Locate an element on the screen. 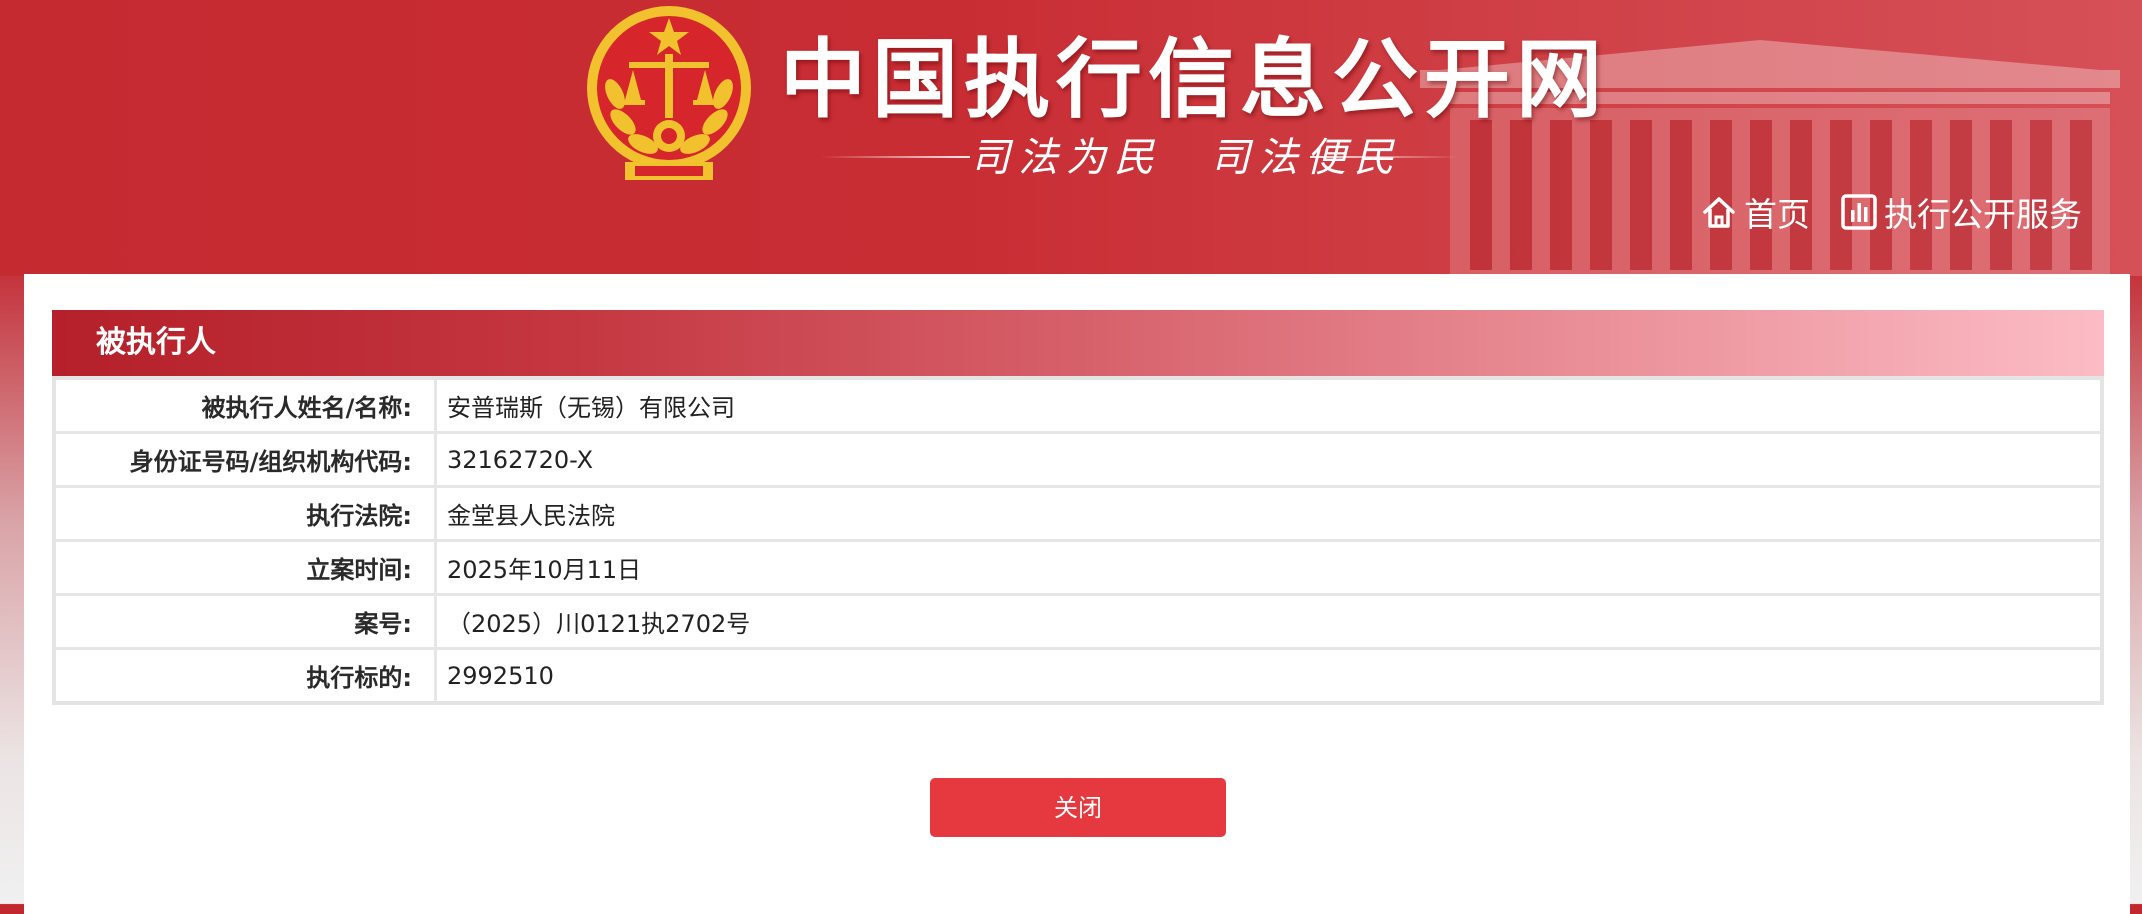 Image resolution: width=2142 pixels, height=914 pixels. top-navigation: 首页 执行公开服务 is located at coordinates (1891, 212).